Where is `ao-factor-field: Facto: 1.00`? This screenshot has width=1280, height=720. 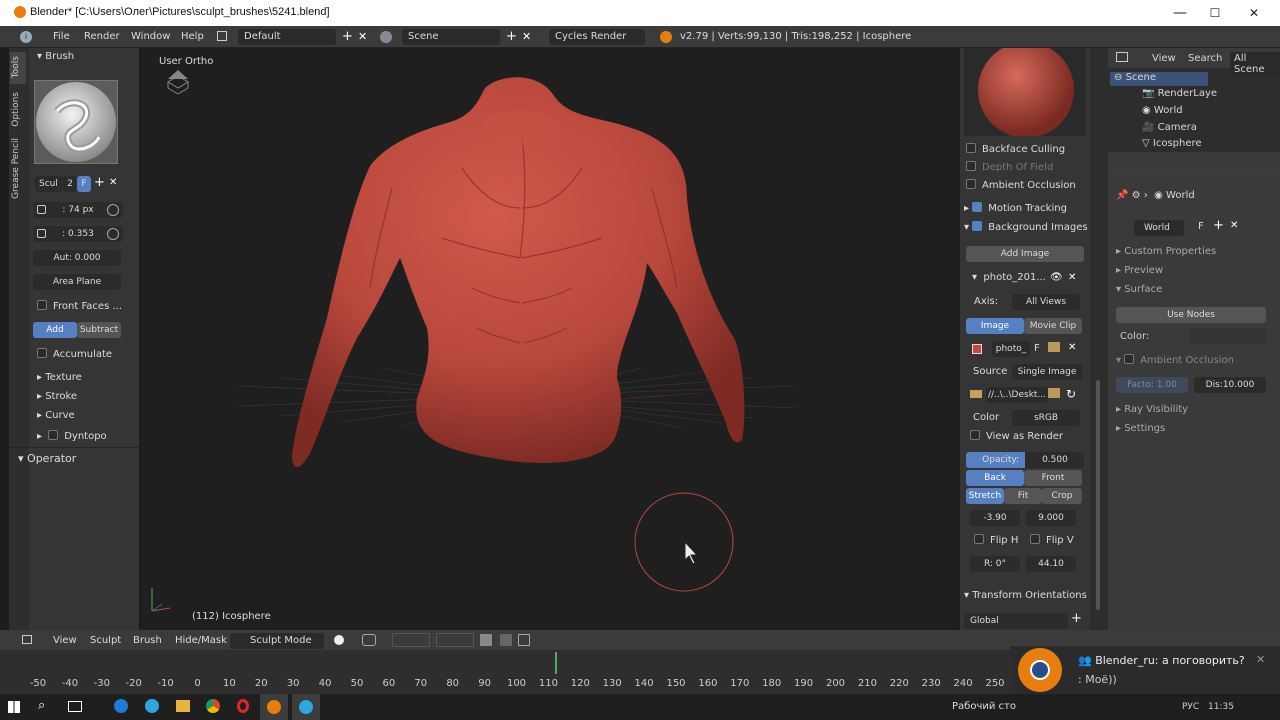
ao-factor-field: Facto: 1.00 is located at coordinates (1152, 385).